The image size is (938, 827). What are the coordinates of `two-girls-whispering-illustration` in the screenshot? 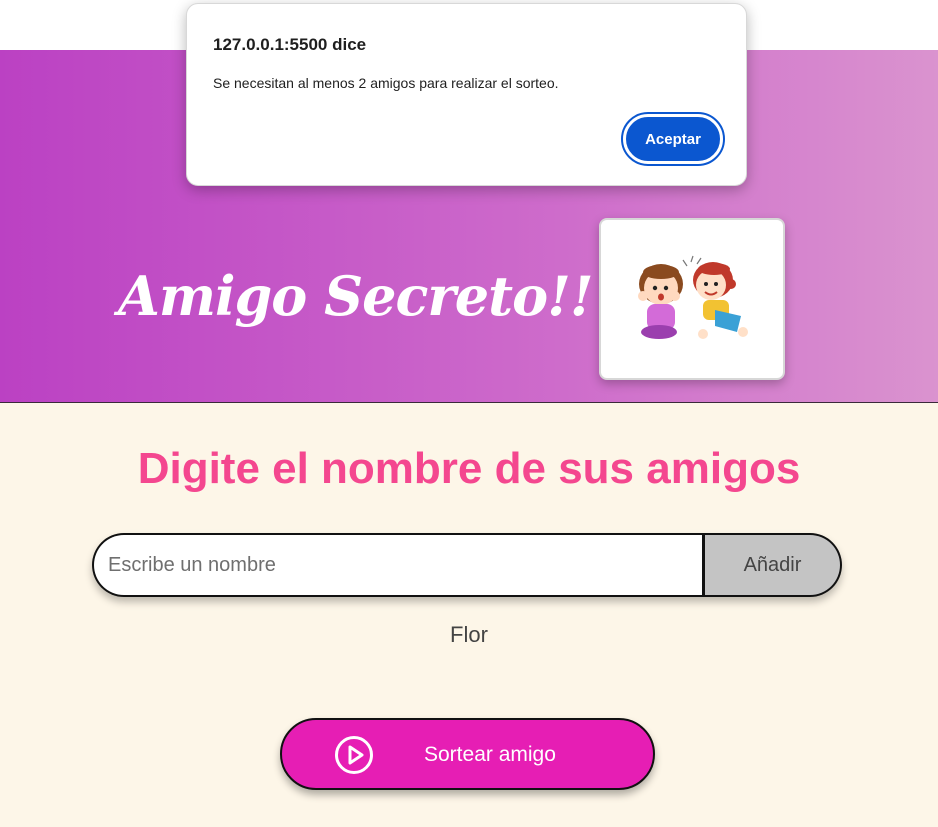 It's located at (693, 297).